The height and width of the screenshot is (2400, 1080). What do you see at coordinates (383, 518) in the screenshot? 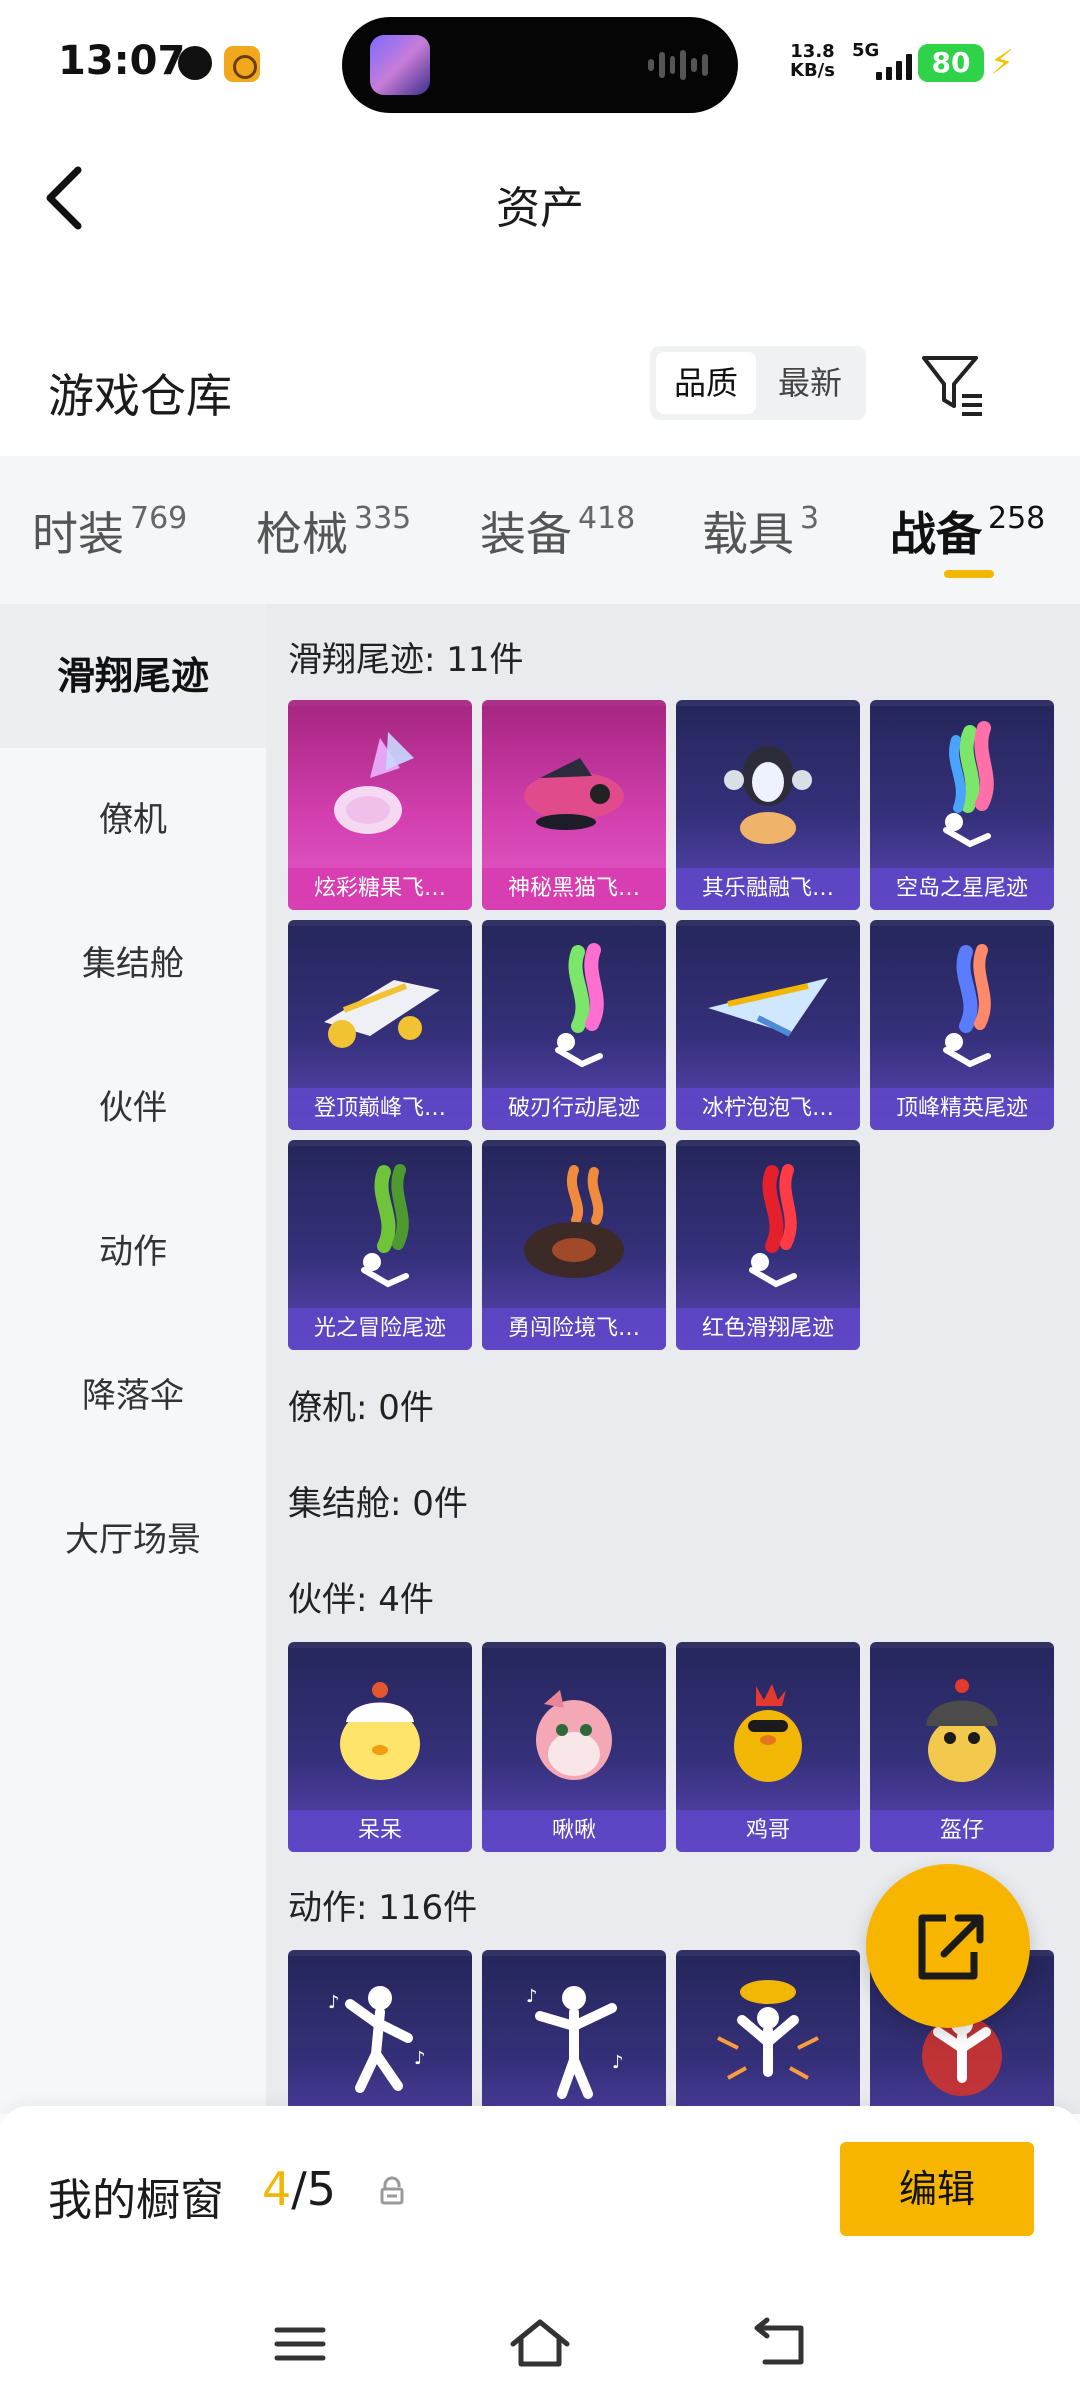
I see `tab-count: 335` at bounding box center [383, 518].